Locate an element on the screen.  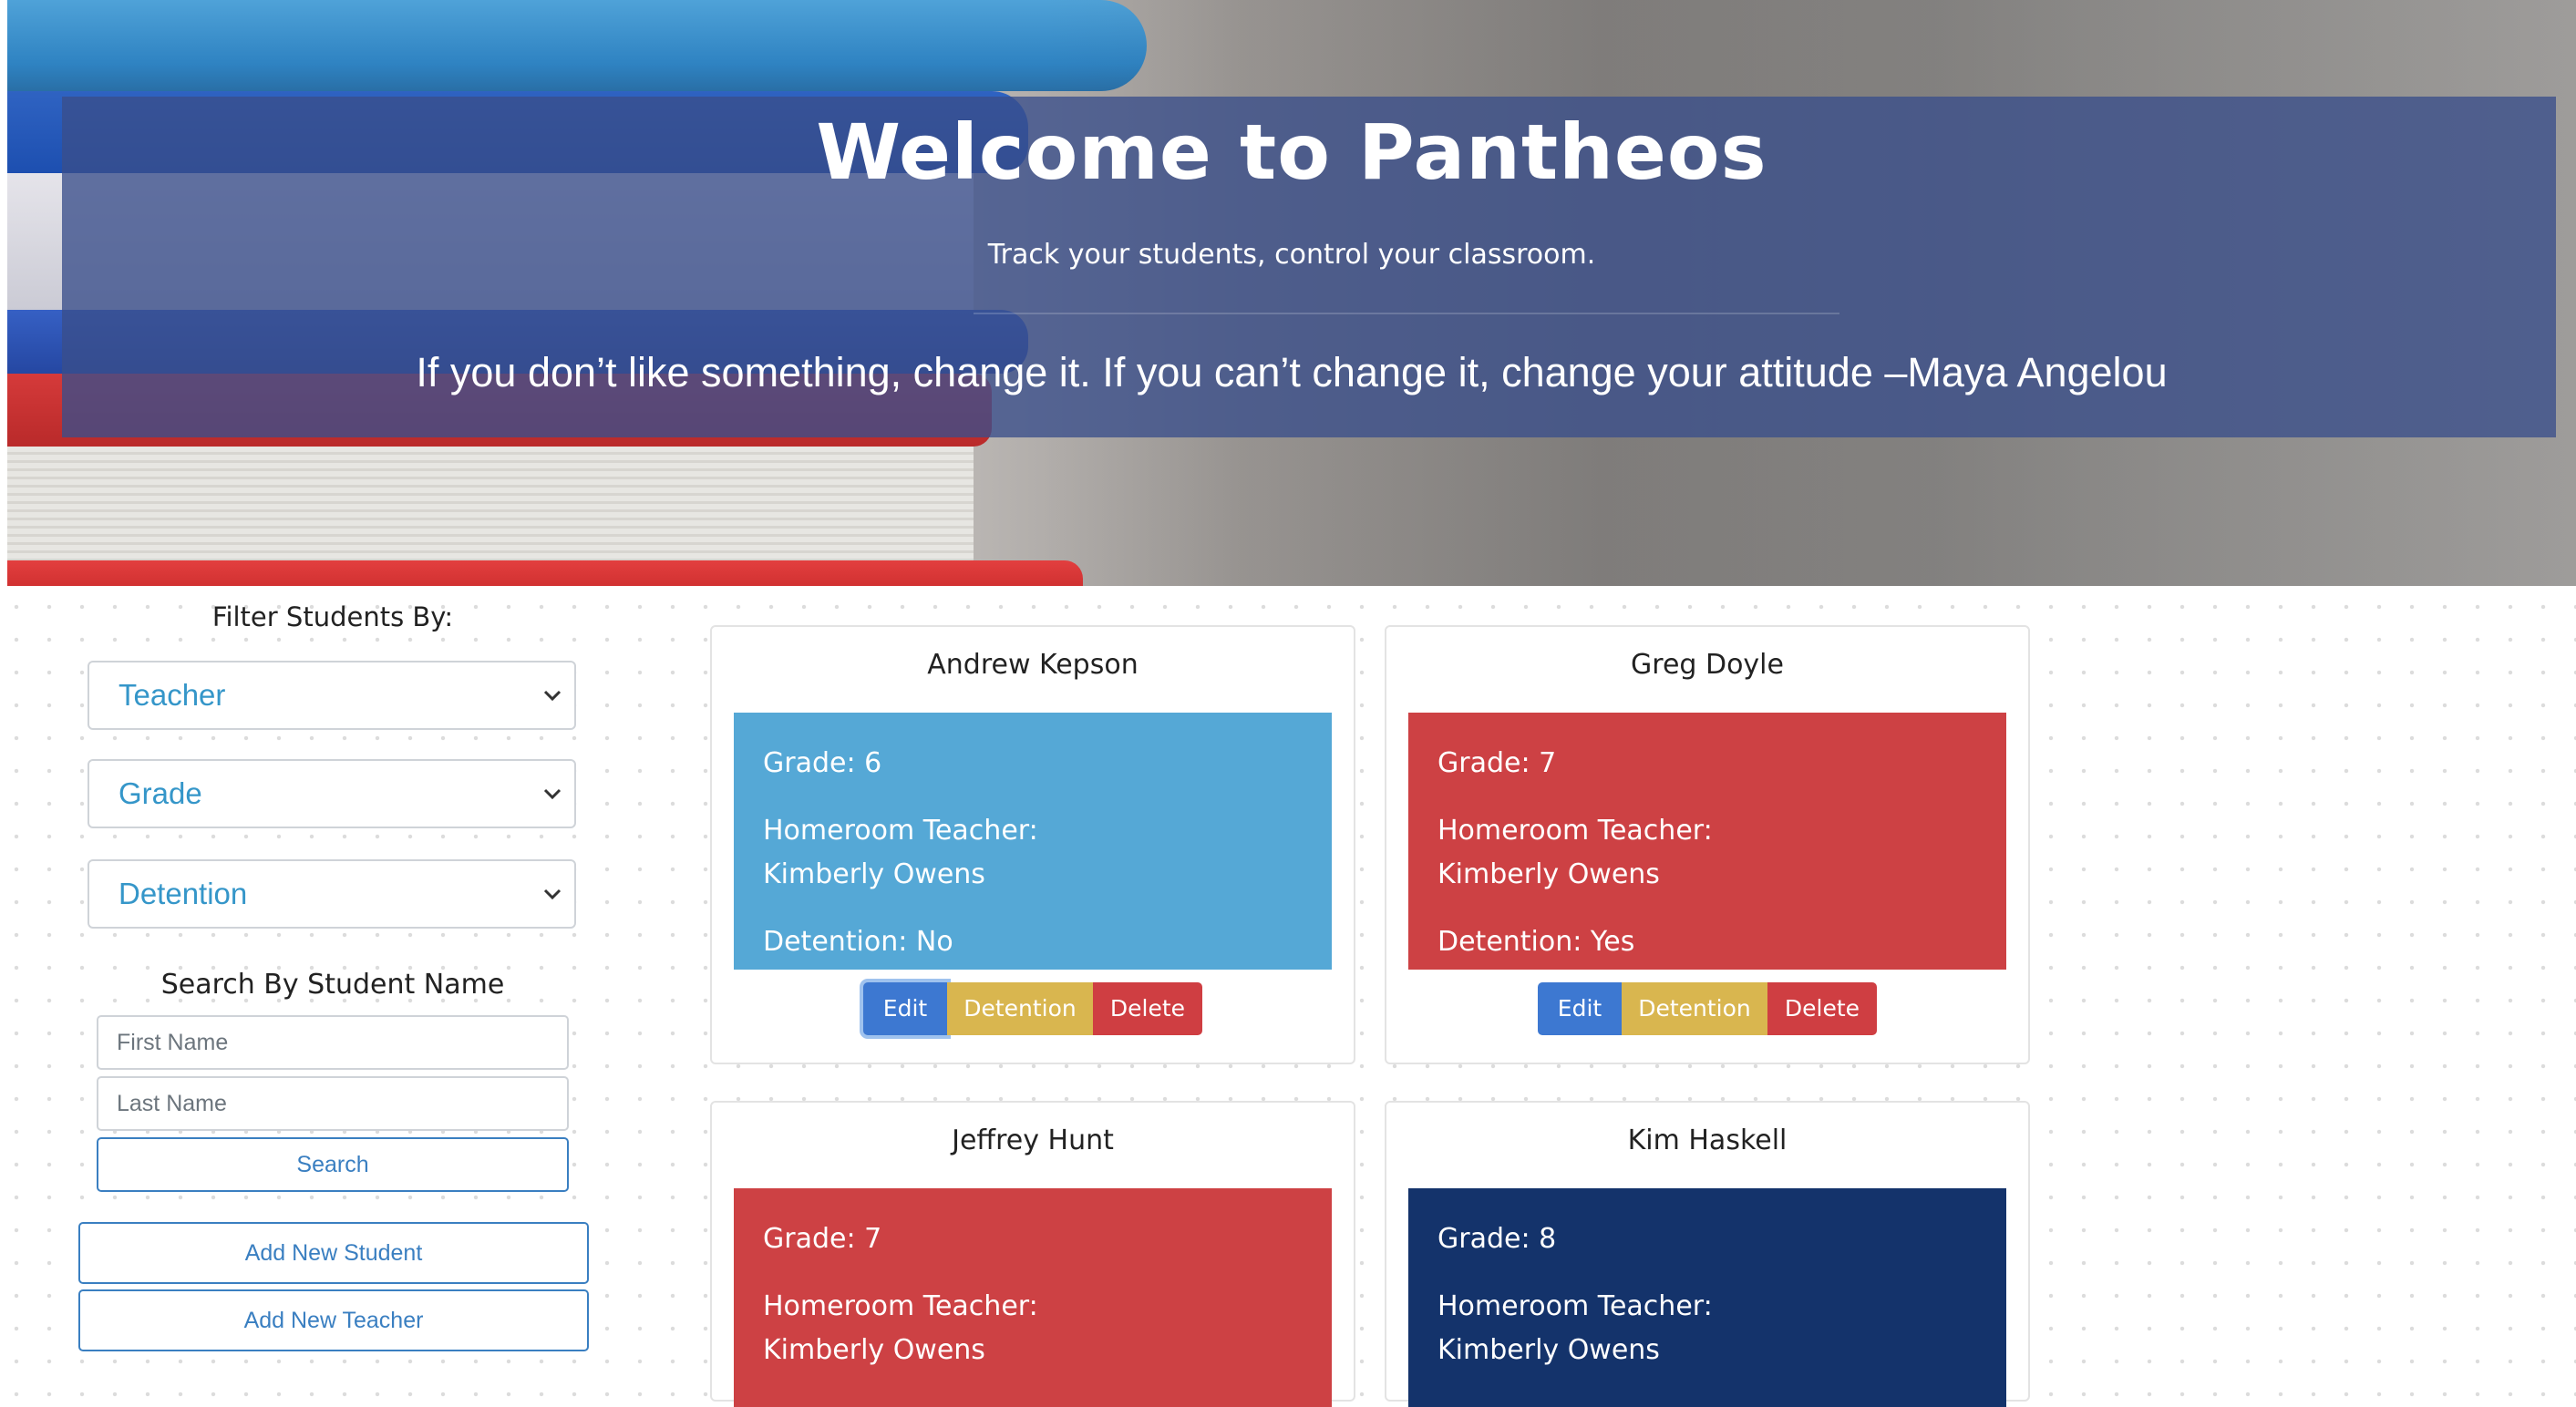
add-student-button: Add New Student is located at coordinates (333, 1253).